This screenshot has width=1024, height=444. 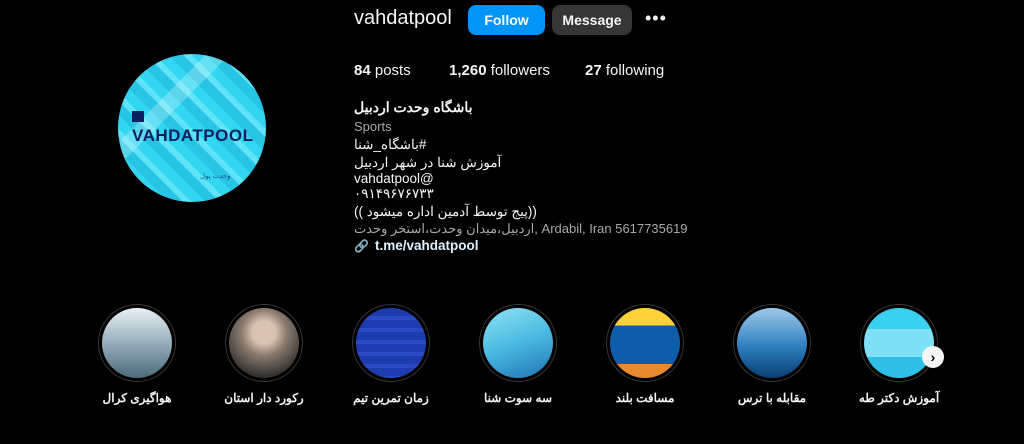 What do you see at coordinates (361, 245) in the screenshot?
I see `link-icon: 🔗` at bounding box center [361, 245].